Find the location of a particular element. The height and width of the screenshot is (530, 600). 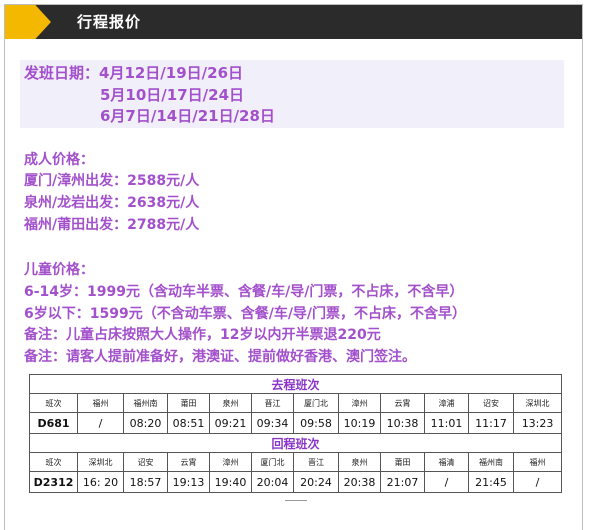

adult-price-quanzhou: 泉州/龙岩出发：2638元/人 is located at coordinates (112, 203).